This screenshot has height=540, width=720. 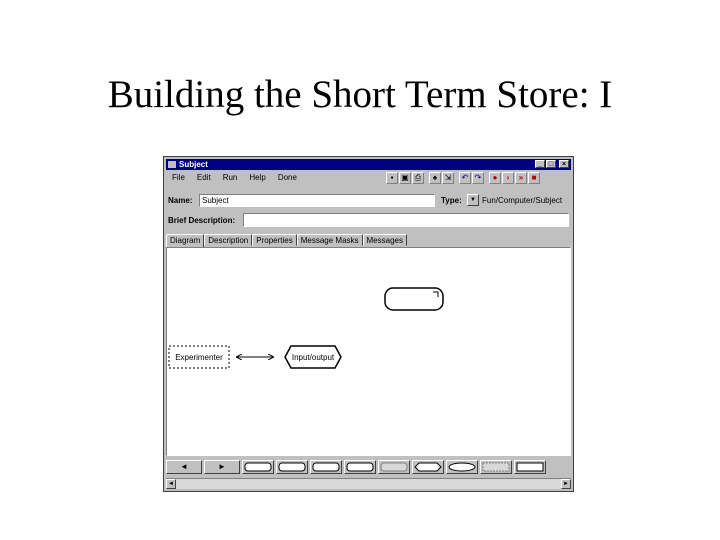 I want to click on tab-messages: Messages, so click(x=384, y=240).